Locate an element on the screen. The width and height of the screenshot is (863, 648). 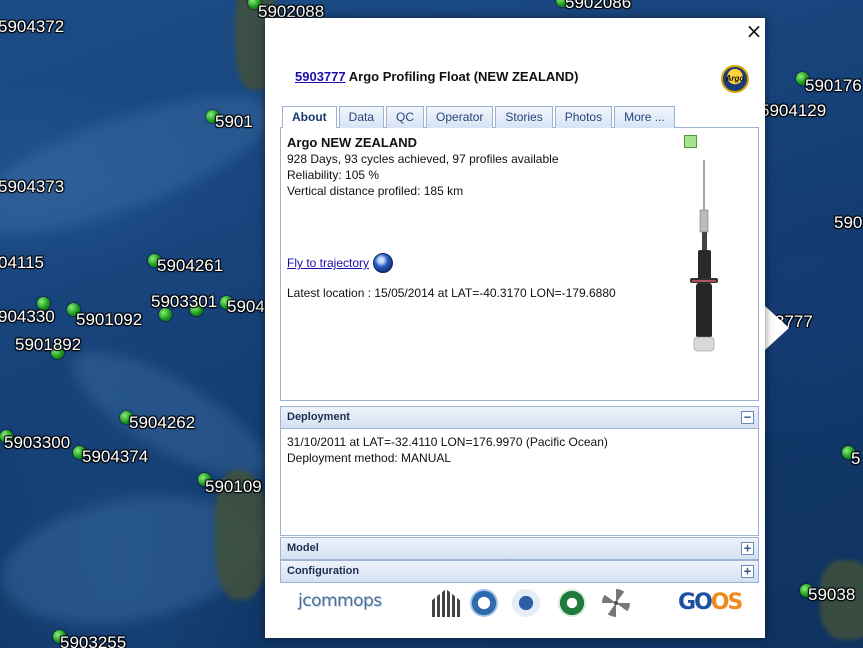
float-label: 5902086 is located at coordinates (598, 5).